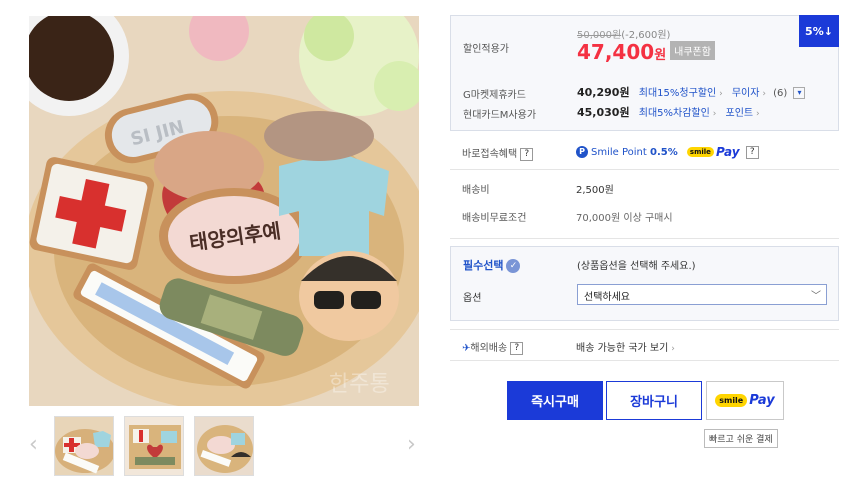 This screenshot has width=850, height=493. I want to click on sale-price-label: 할인적용가, so click(486, 49).